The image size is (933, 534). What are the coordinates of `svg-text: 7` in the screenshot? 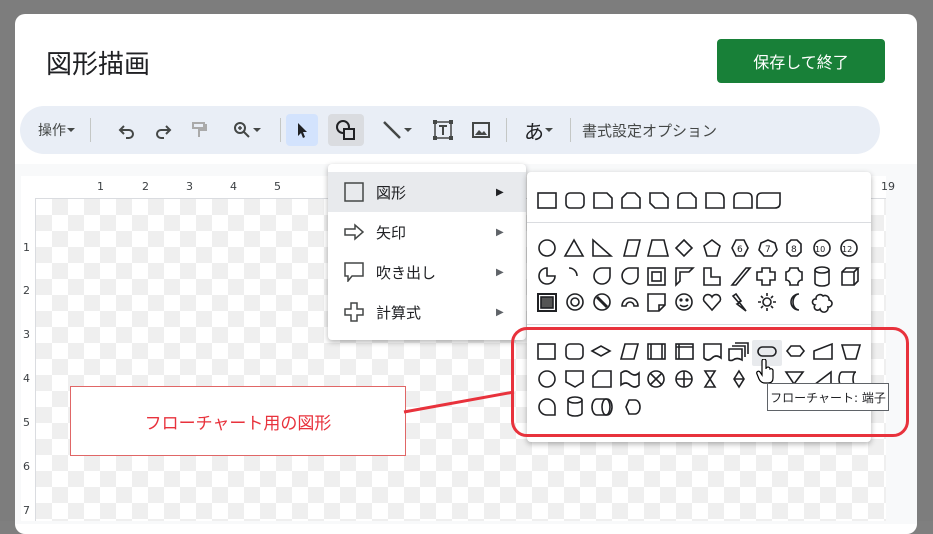 It's located at (768, 250).